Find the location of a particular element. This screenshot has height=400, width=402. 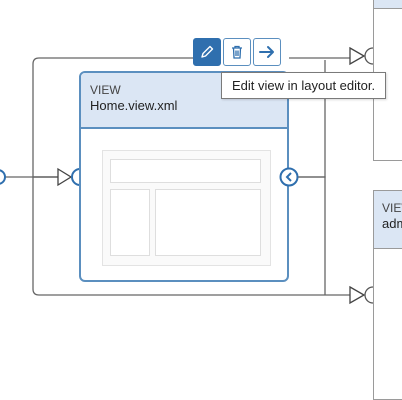

node-kind: VIEW is located at coordinates (392, 208).